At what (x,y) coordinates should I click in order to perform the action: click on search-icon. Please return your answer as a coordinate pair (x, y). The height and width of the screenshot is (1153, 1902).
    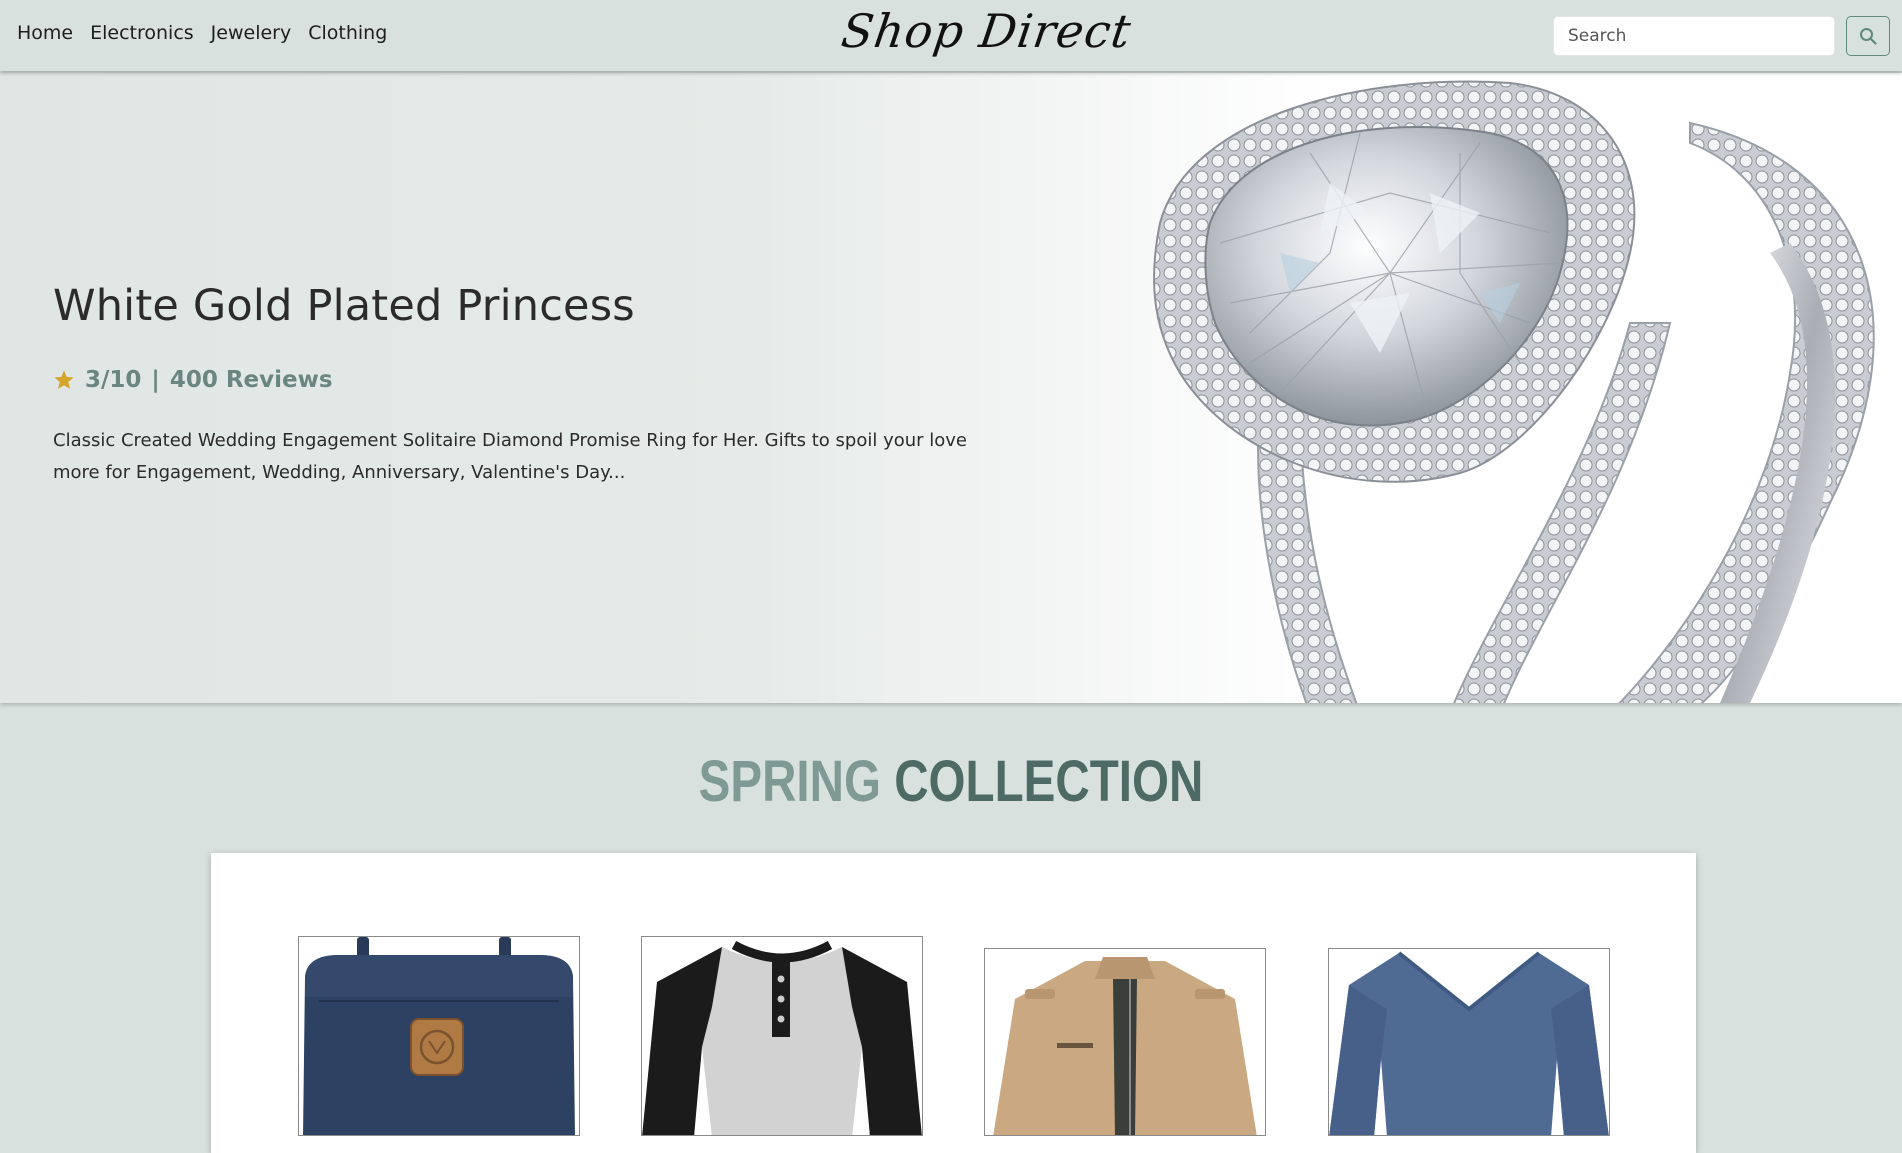
    Looking at the image, I should click on (1868, 36).